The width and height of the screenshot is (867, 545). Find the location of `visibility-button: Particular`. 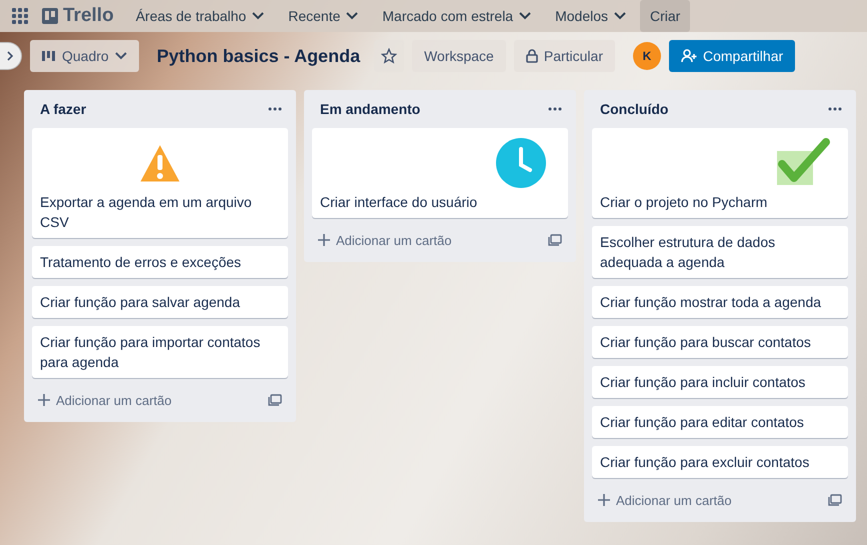

visibility-button: Particular is located at coordinates (564, 56).